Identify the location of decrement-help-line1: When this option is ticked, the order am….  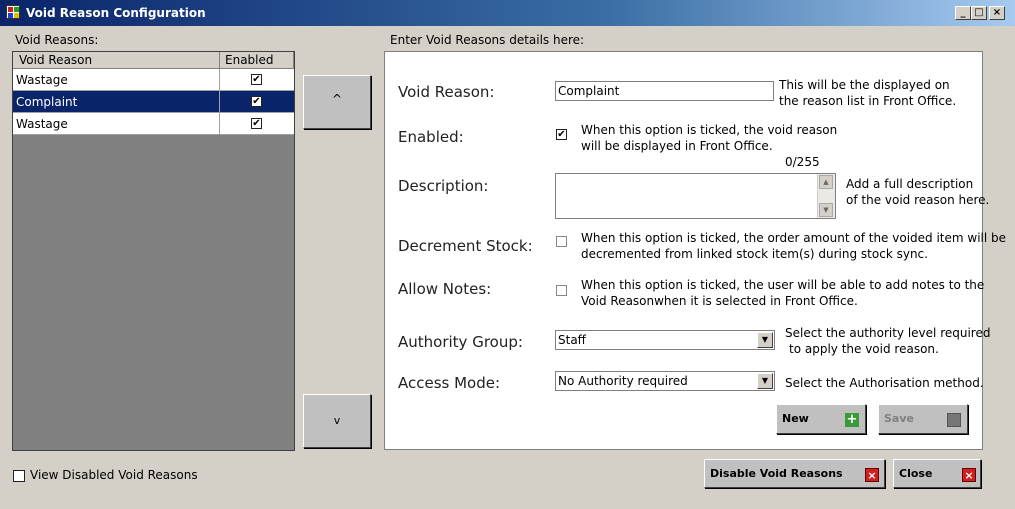
(794, 238).